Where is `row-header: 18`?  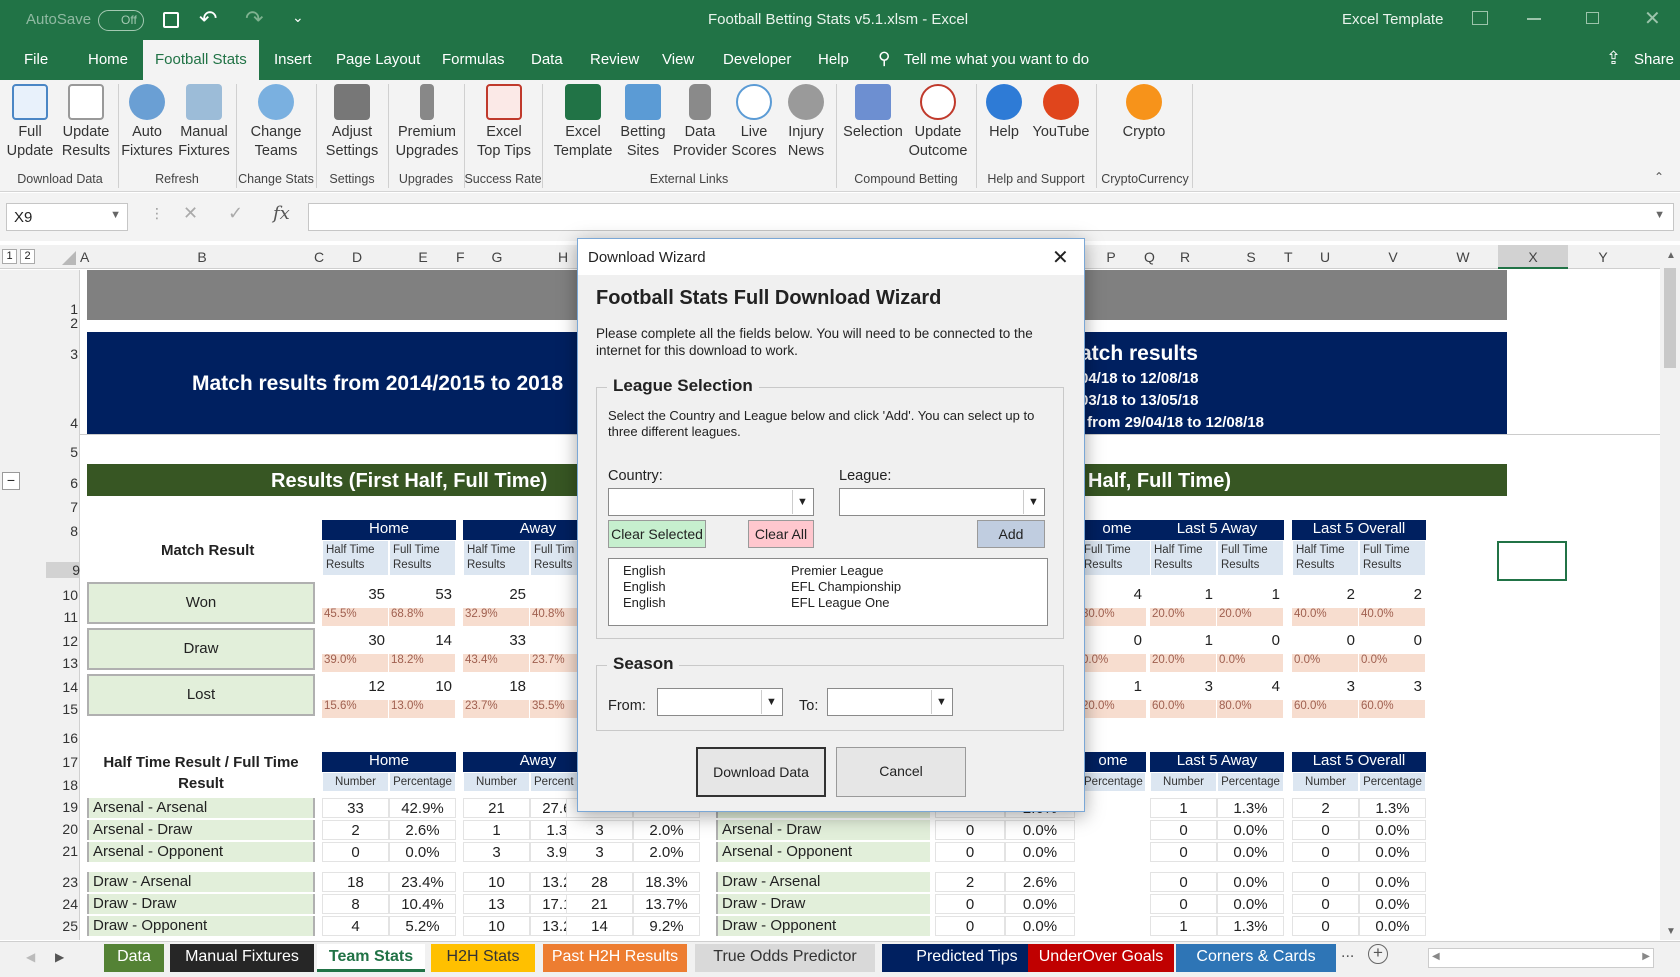
row-header: 18 is located at coordinates (62, 785).